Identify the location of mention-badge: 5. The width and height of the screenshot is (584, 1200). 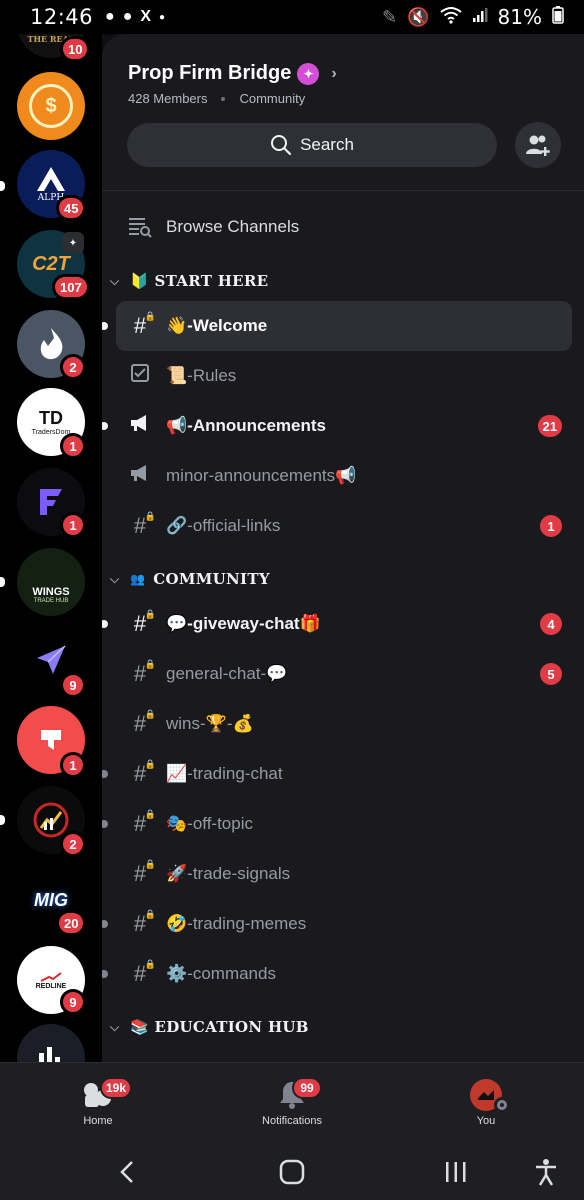
(551, 674).